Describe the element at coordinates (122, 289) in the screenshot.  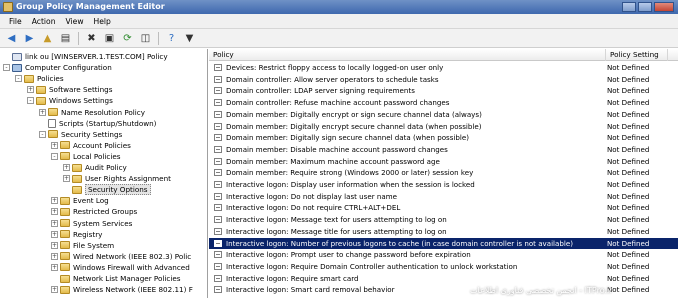
I see `tree-item: + Wireless Network (IEEE 802.11) F` at that location.